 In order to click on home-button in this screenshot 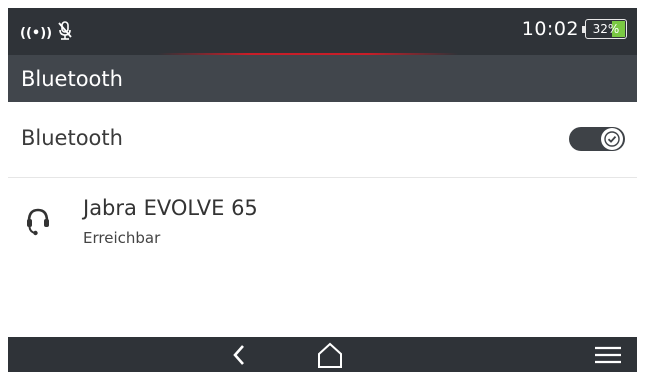, I will do `click(330, 354)`.